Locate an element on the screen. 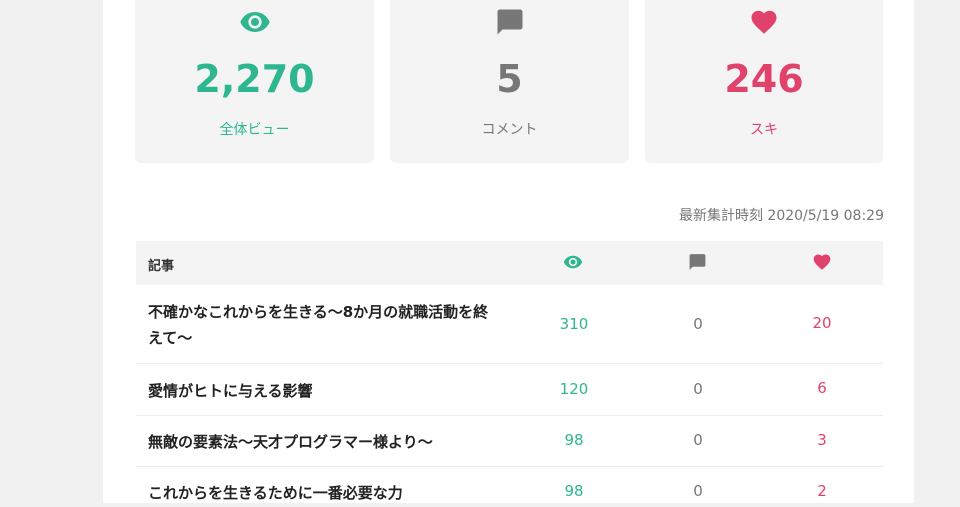 This screenshot has width=960, height=507. article-likes: 3 is located at coordinates (822, 440).